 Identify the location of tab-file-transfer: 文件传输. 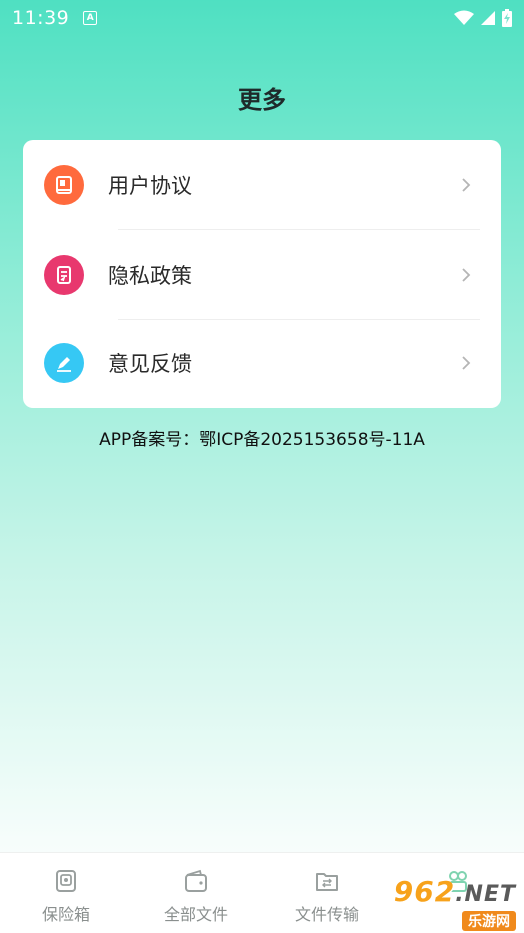
(327, 893).